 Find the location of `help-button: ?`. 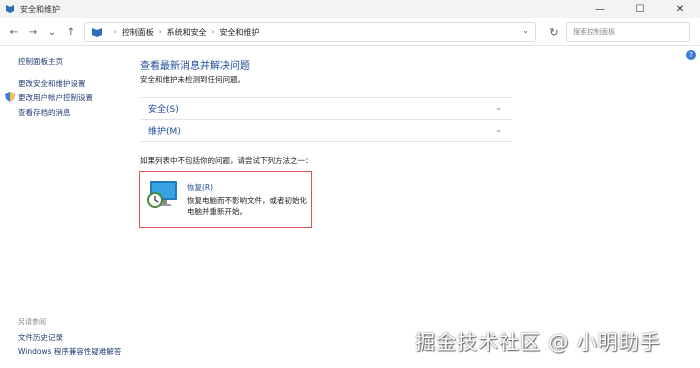

help-button: ? is located at coordinates (691, 55).